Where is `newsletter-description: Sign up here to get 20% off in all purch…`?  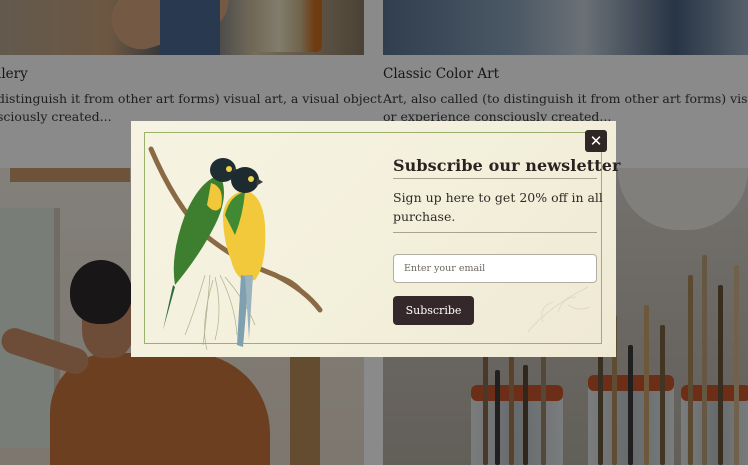
newsletter-description: Sign up here to get 20% off in all purch… is located at coordinates (498, 207).